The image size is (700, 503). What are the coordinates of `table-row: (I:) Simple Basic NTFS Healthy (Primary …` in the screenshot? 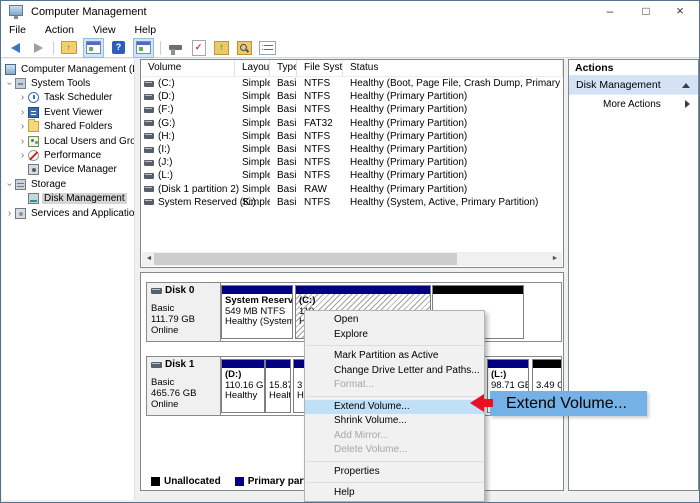 It's located at (352, 149).